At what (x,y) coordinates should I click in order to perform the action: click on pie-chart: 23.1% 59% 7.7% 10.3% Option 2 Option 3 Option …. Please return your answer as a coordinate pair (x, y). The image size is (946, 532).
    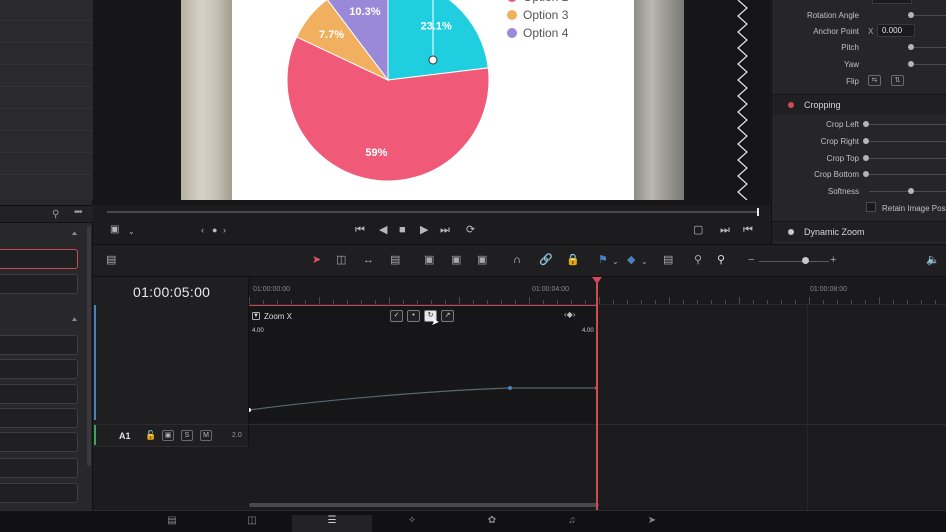
    Looking at the image, I should click on (427, 91).